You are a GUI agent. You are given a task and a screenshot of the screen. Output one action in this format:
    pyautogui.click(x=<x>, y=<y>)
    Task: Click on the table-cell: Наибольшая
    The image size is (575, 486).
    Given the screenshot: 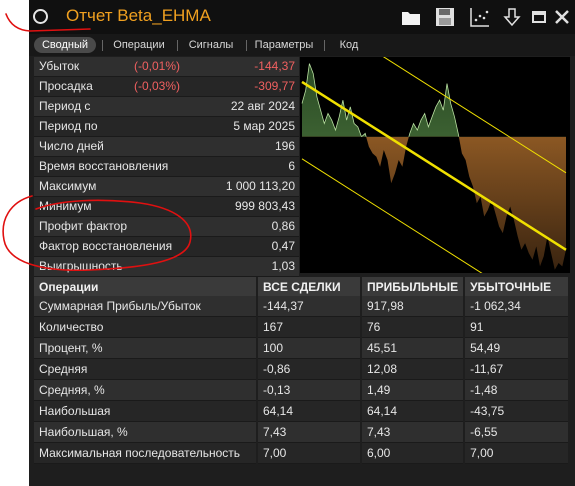 What is the action you would take?
    pyautogui.click(x=146, y=411)
    